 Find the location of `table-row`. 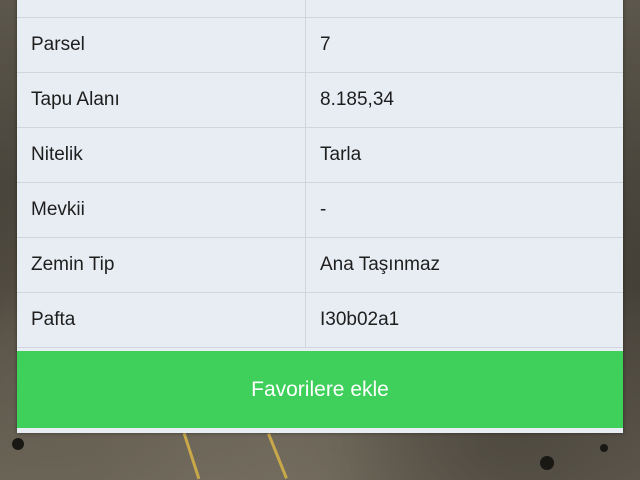

table-row is located at coordinates (320, 9).